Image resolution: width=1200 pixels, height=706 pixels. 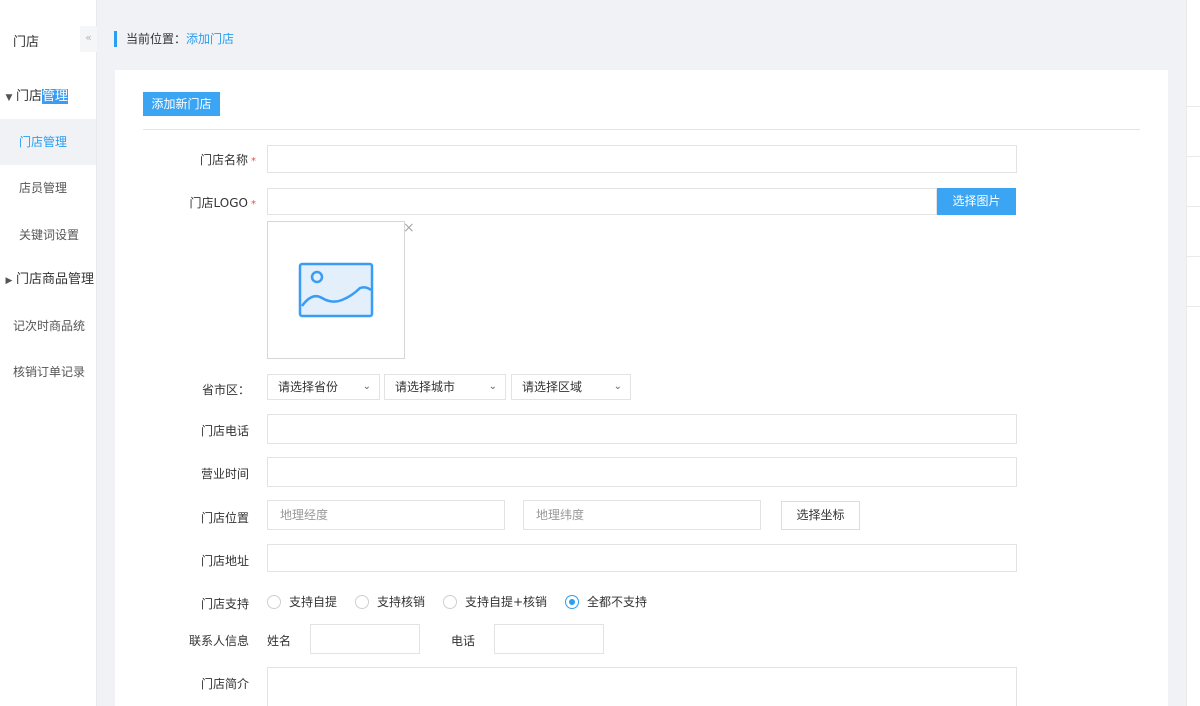 I want to click on sidebar-item-label: 关键词设置, so click(x=49, y=235).